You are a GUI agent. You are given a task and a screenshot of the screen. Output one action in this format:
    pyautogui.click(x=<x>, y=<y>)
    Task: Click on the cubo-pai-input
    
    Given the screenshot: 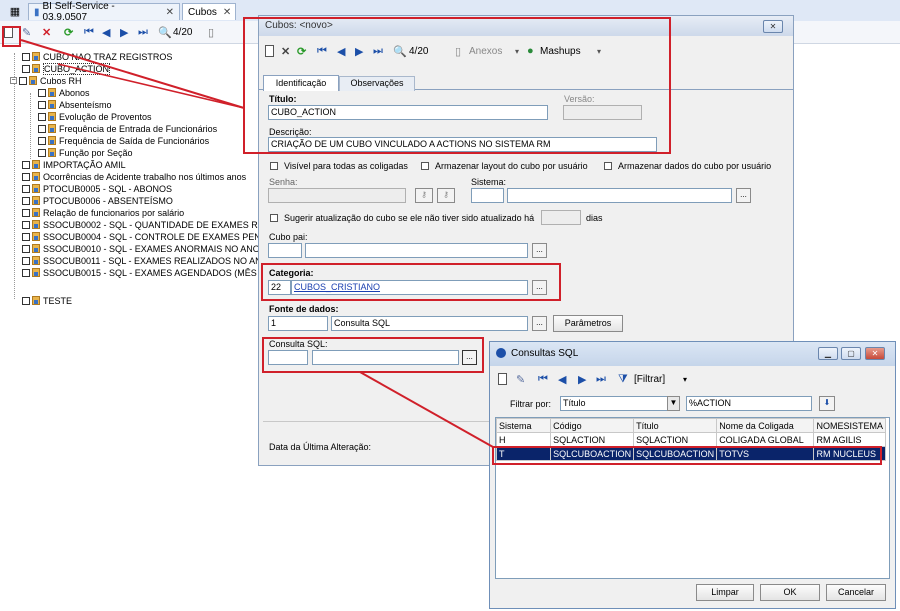 What is the action you would take?
    pyautogui.click(x=416, y=250)
    